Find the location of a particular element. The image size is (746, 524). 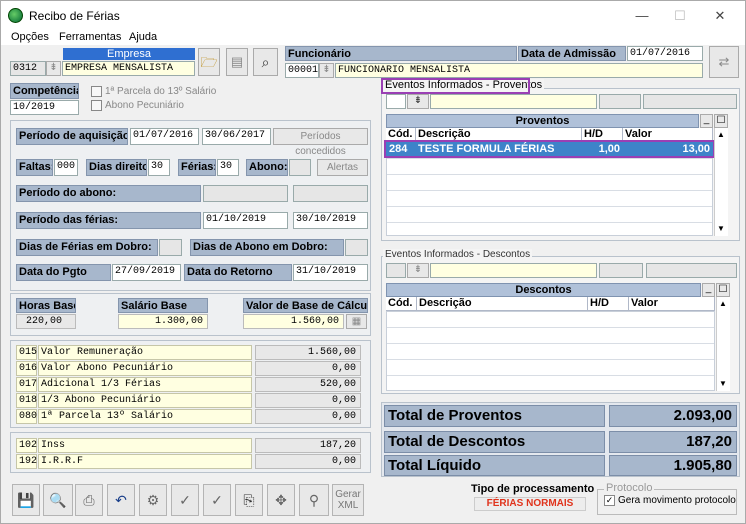

gerar-xml-button: Gerar XML is located at coordinates (348, 500).